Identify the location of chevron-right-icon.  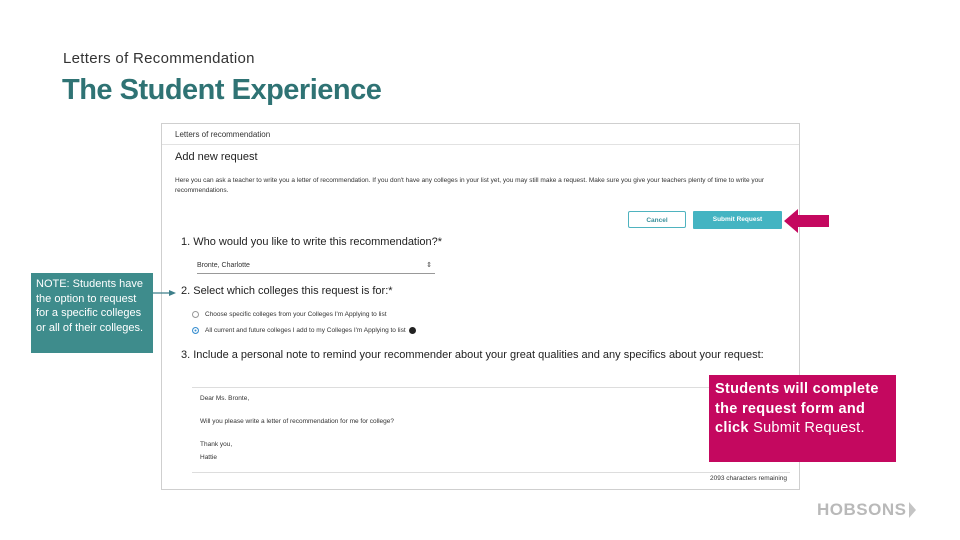
(913, 510).